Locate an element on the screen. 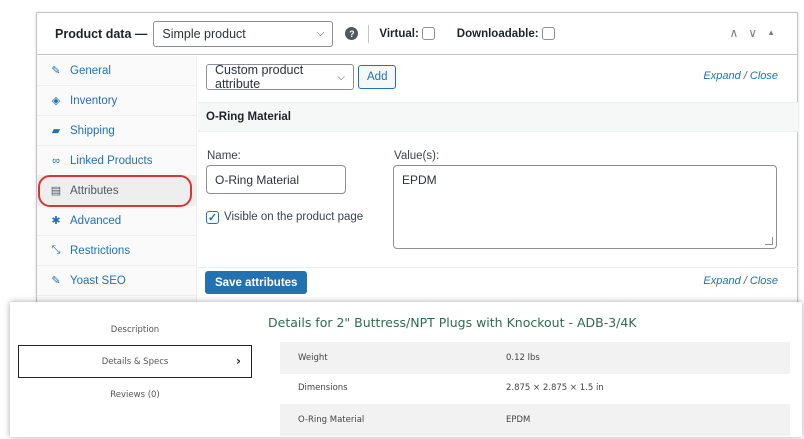 Image resolution: width=804 pixels, height=439 pixels. tab-inventory: ◈ Inventory is located at coordinates (116, 101).